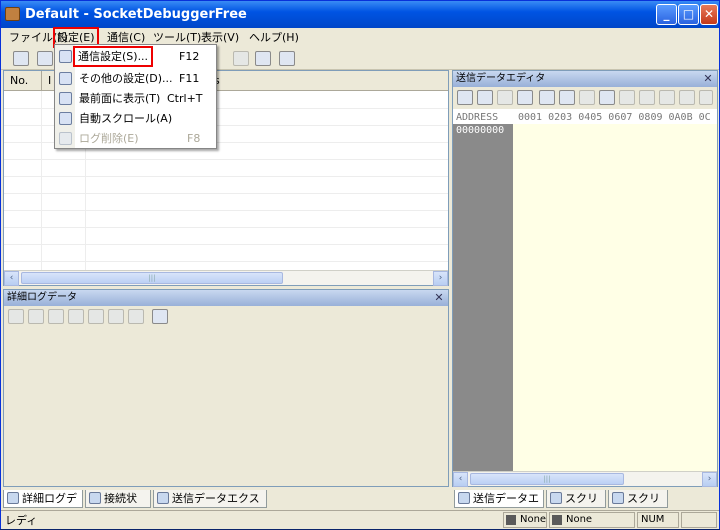 Image resolution: width=720 pixels, height=530 pixels. Describe the element at coordinates (579, 519) in the screenshot. I see `status-connection-2-text: None` at that location.